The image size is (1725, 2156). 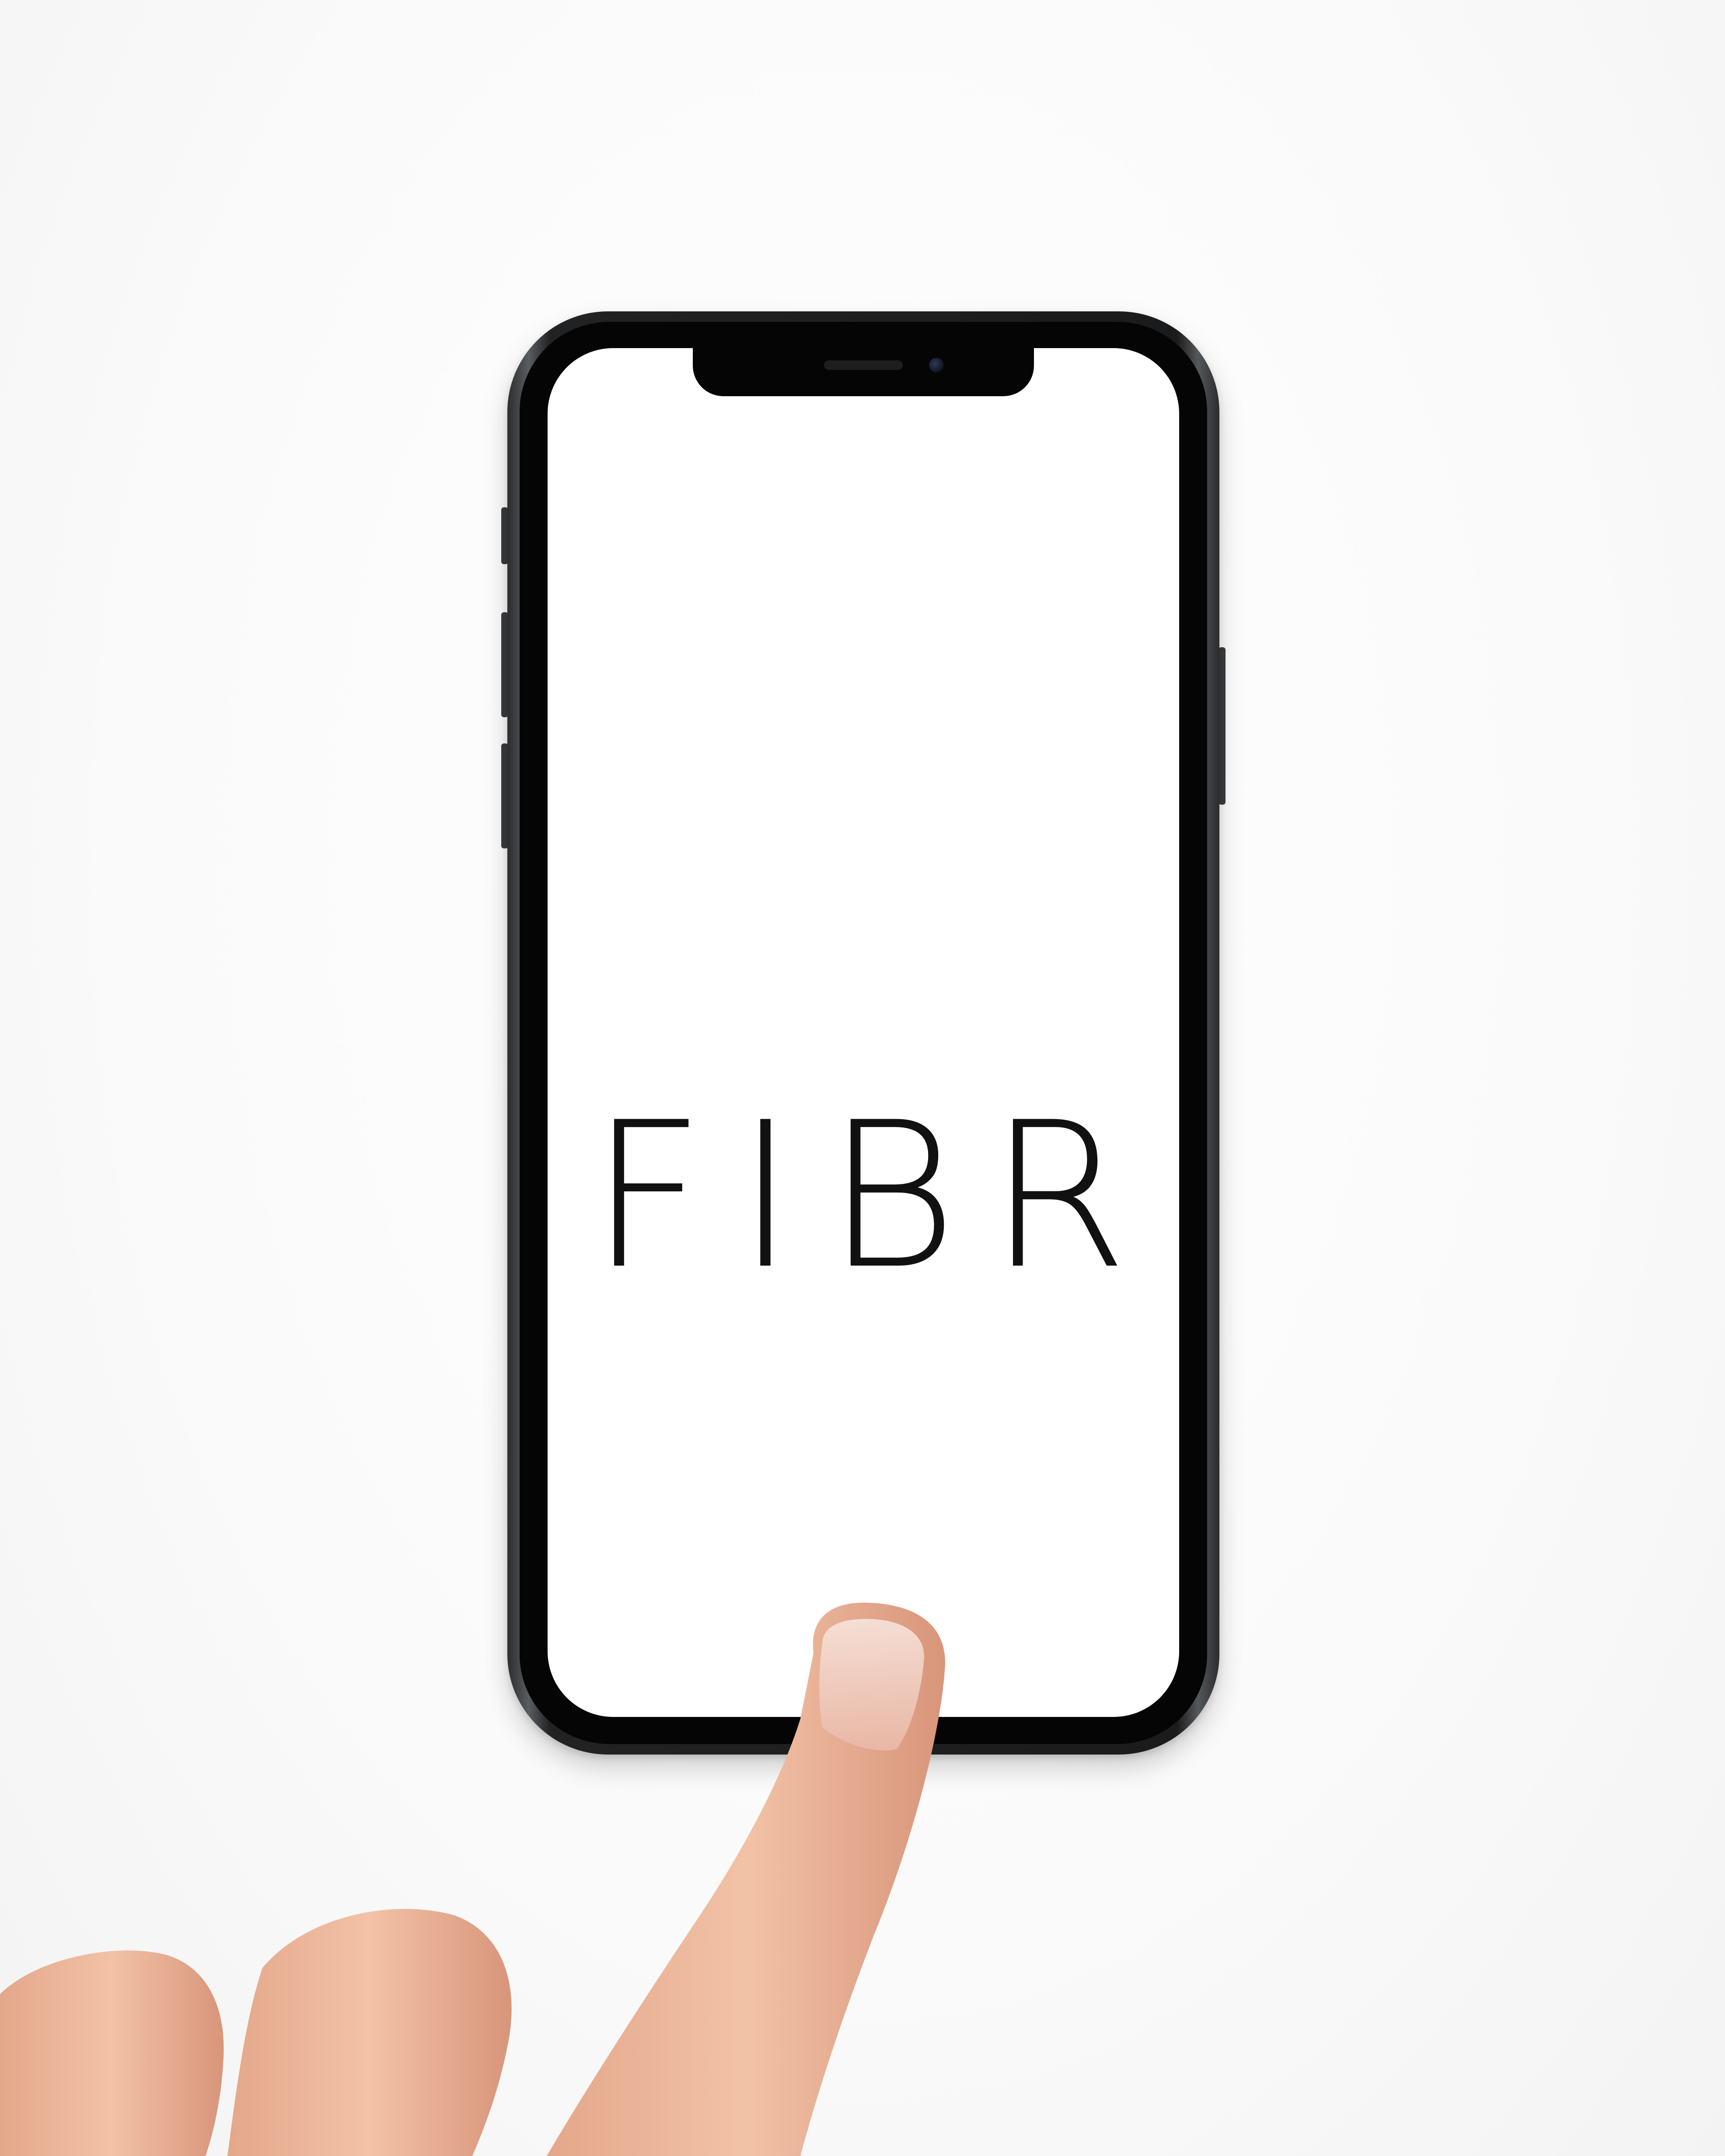 What do you see at coordinates (863, 365) in the screenshot?
I see `earpiece-speaker` at bounding box center [863, 365].